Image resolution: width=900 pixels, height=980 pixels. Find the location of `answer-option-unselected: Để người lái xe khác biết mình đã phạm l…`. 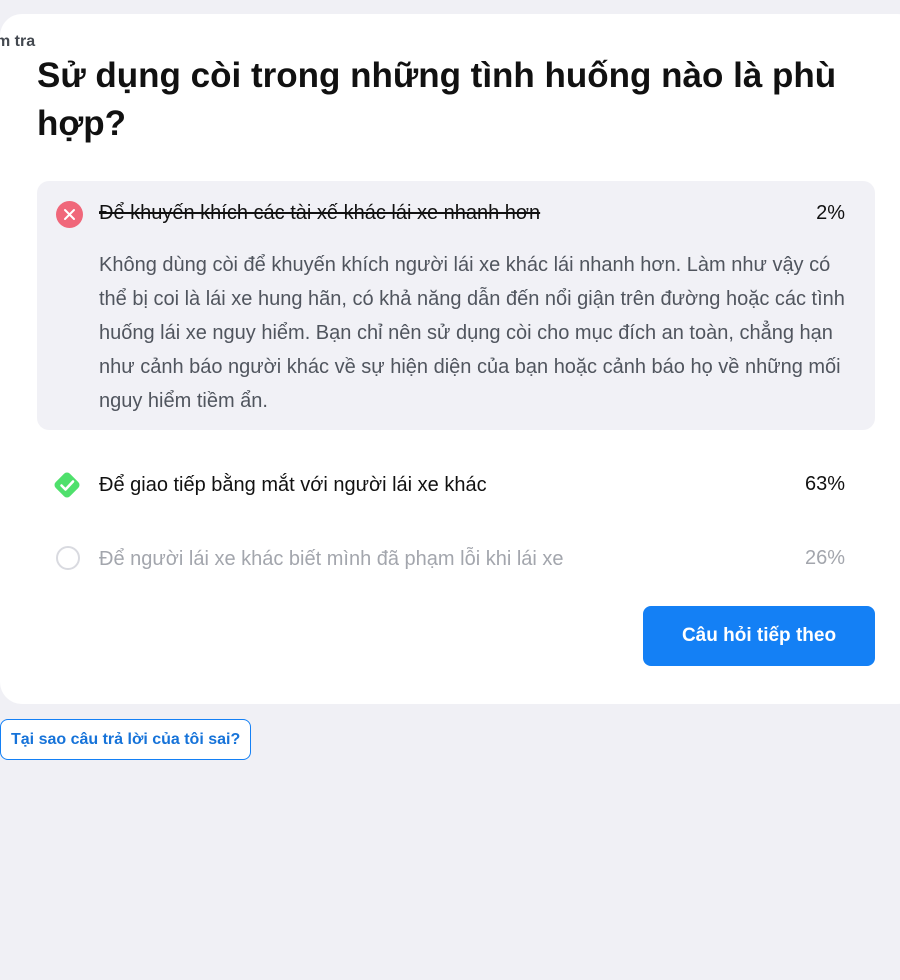

answer-option-unselected: Để người lái xe khác biết mình đã phạm l… is located at coordinates (456, 558).